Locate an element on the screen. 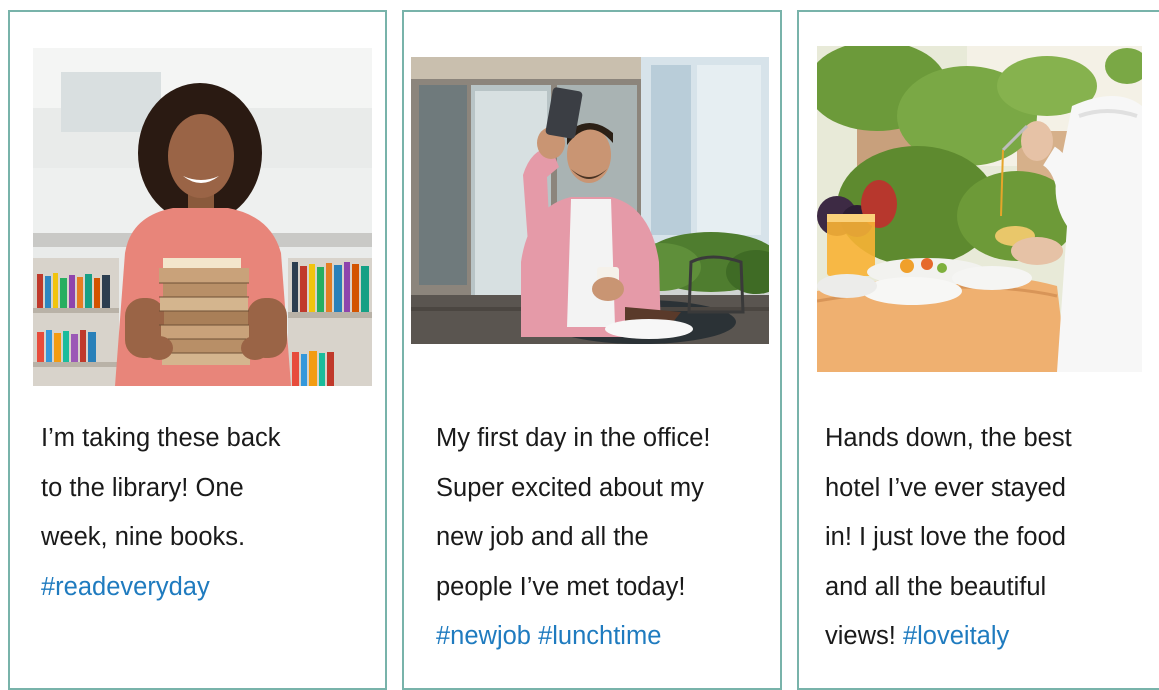  caption-line: week, nine books. is located at coordinates (143, 537).